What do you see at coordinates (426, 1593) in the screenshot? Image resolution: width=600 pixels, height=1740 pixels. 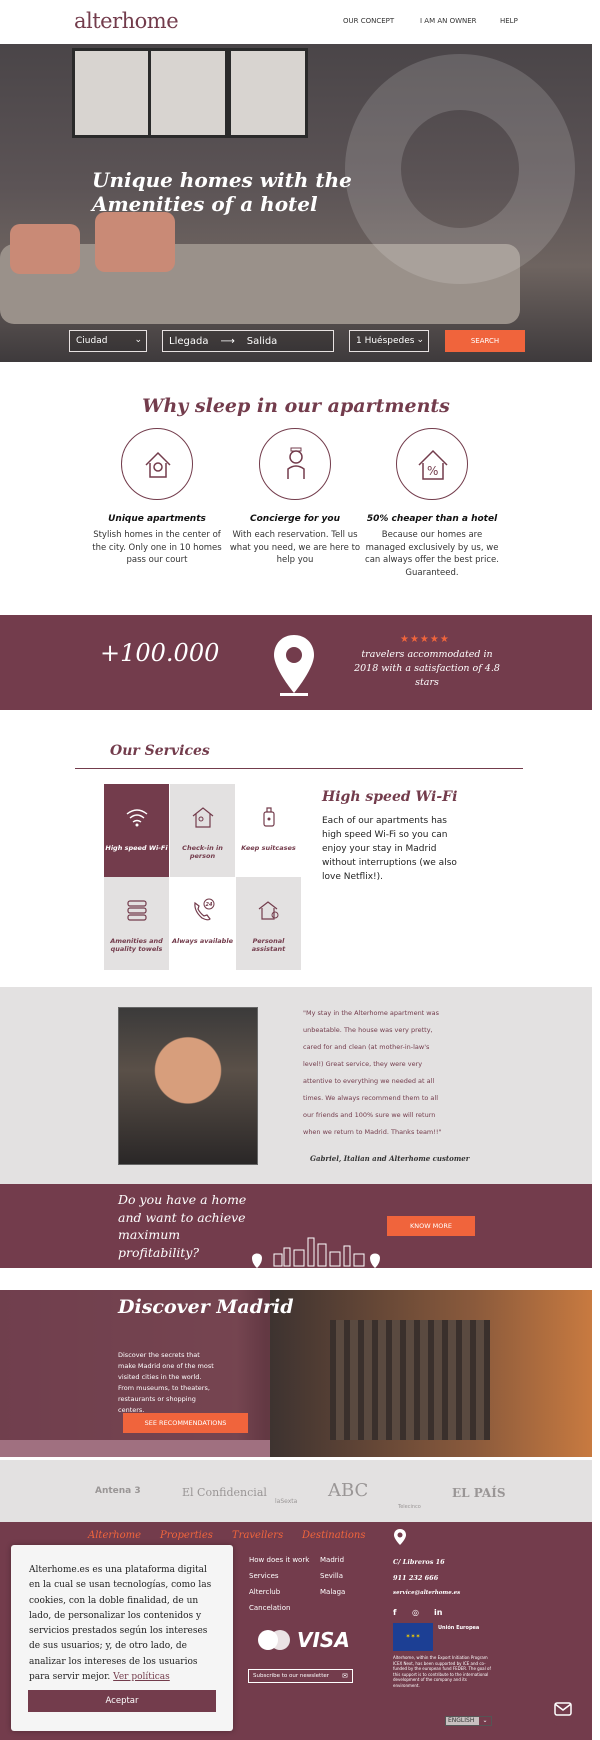 I see `footer-email: service@alterhome.es` at bounding box center [426, 1593].